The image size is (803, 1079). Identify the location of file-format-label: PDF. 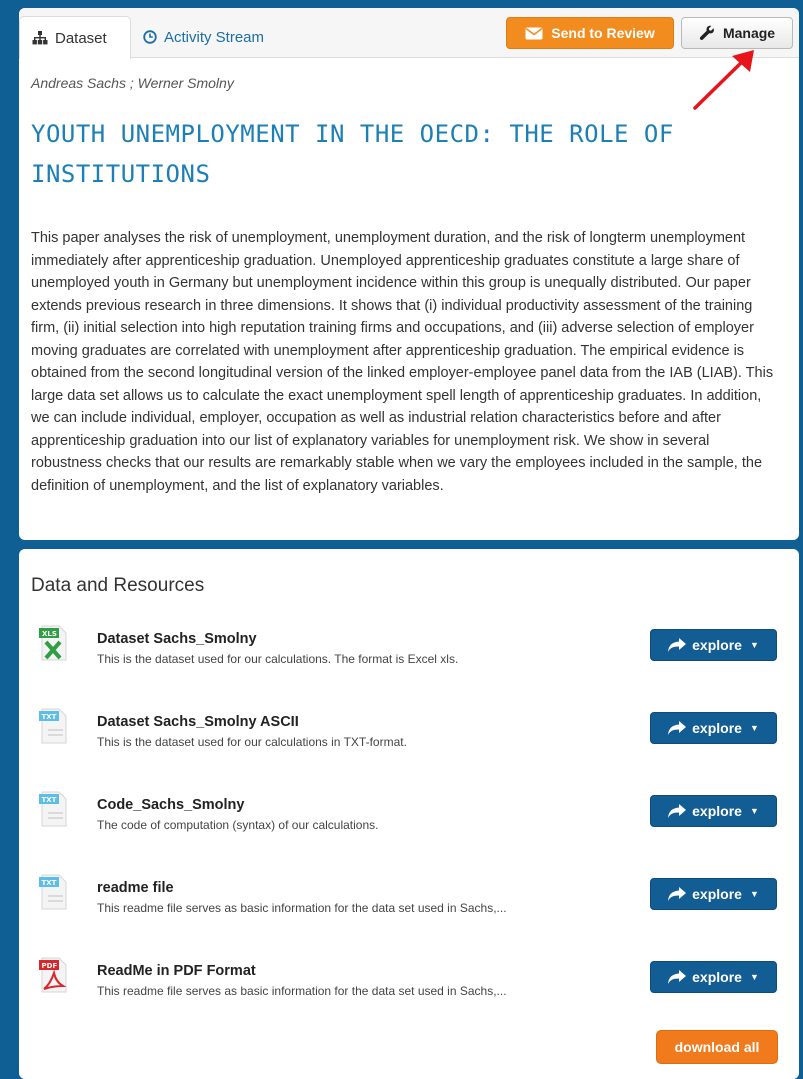
(50, 966).